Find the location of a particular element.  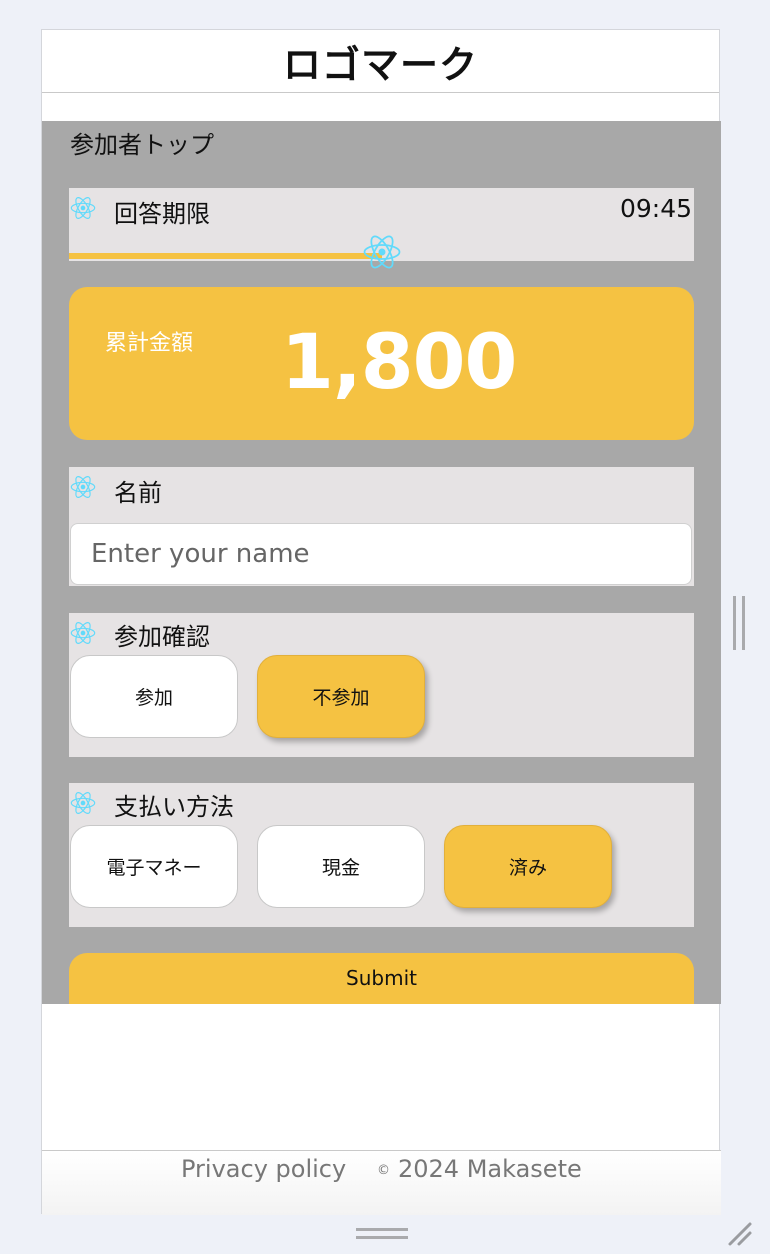

name-input is located at coordinates (381, 554).